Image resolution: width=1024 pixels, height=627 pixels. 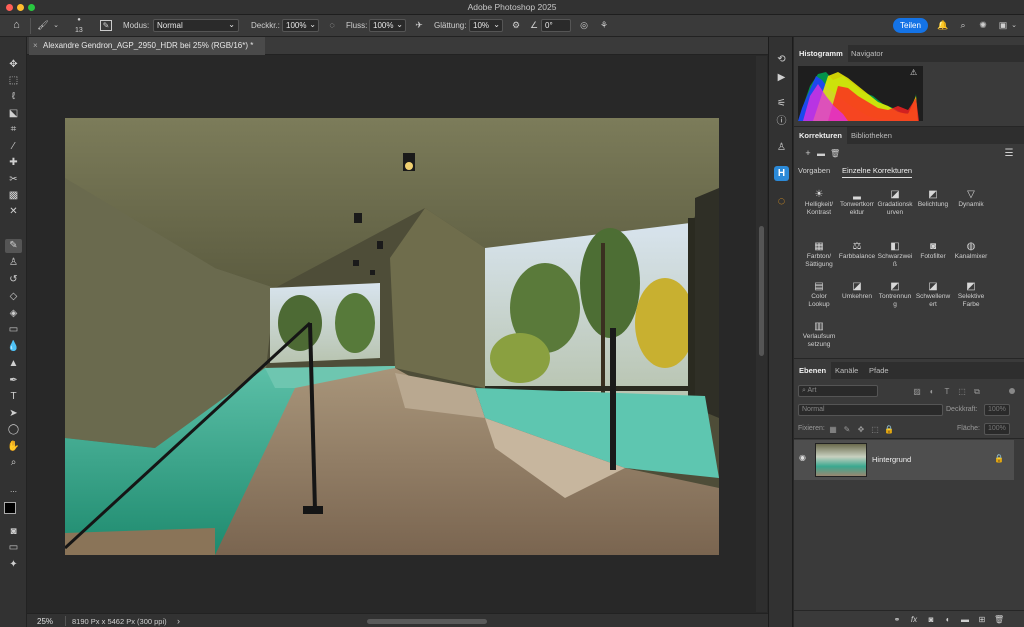 I want to click on filter-adjustment-icon: ◐, so click(x=932, y=391).